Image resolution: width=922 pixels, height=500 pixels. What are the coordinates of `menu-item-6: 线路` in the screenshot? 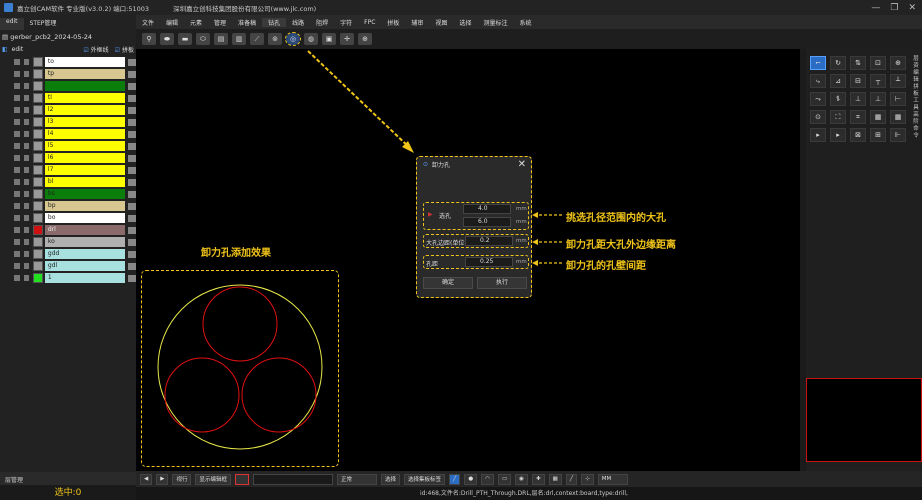 It's located at (298, 22).